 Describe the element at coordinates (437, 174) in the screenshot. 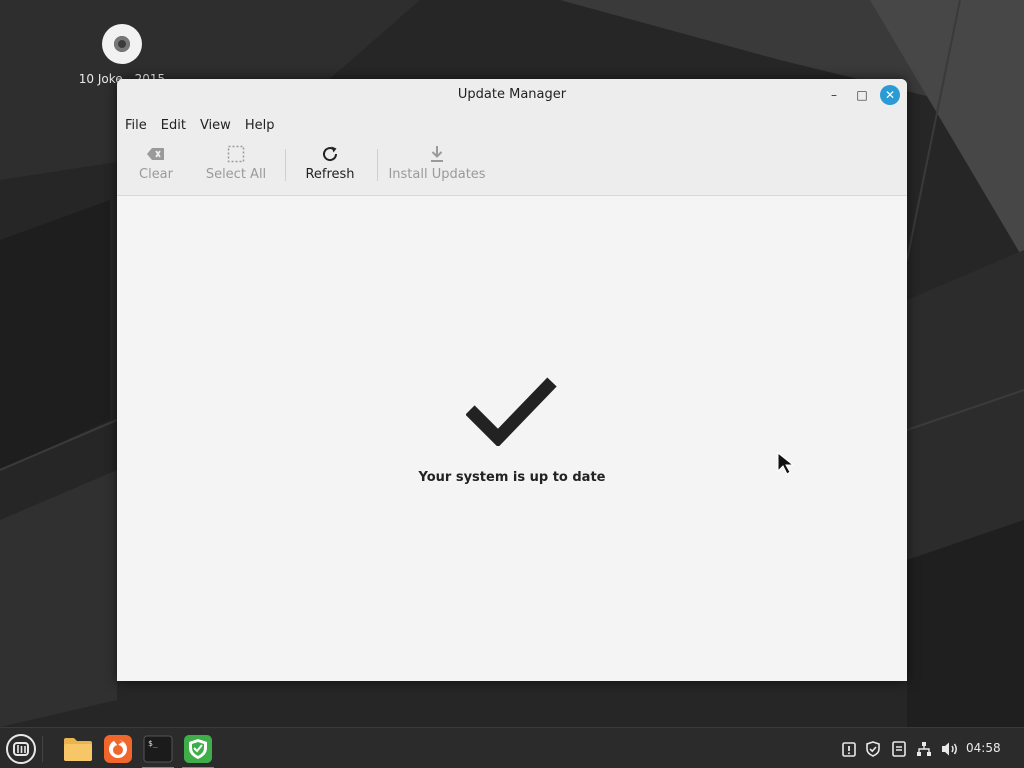

I see `install-updates-label: Install Updates` at that location.